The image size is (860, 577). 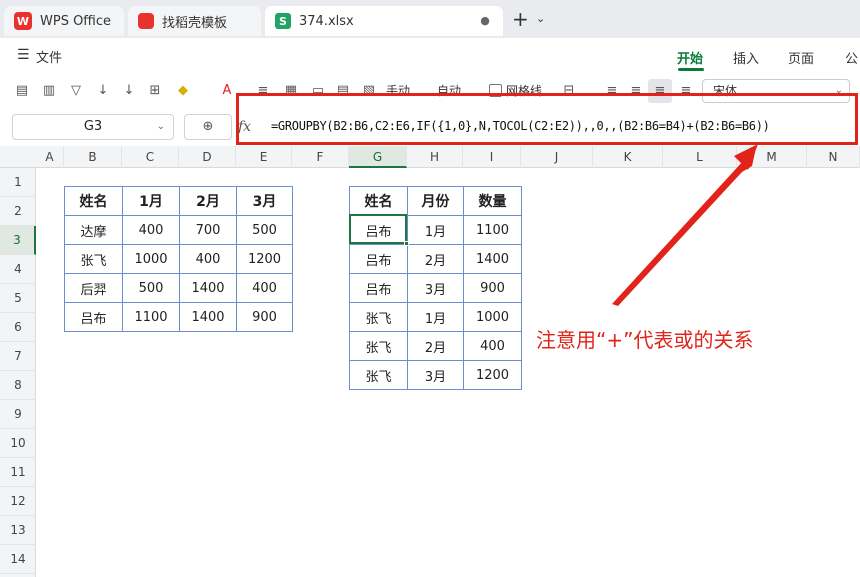 I want to click on row-header-10: 10, so click(x=18, y=443).